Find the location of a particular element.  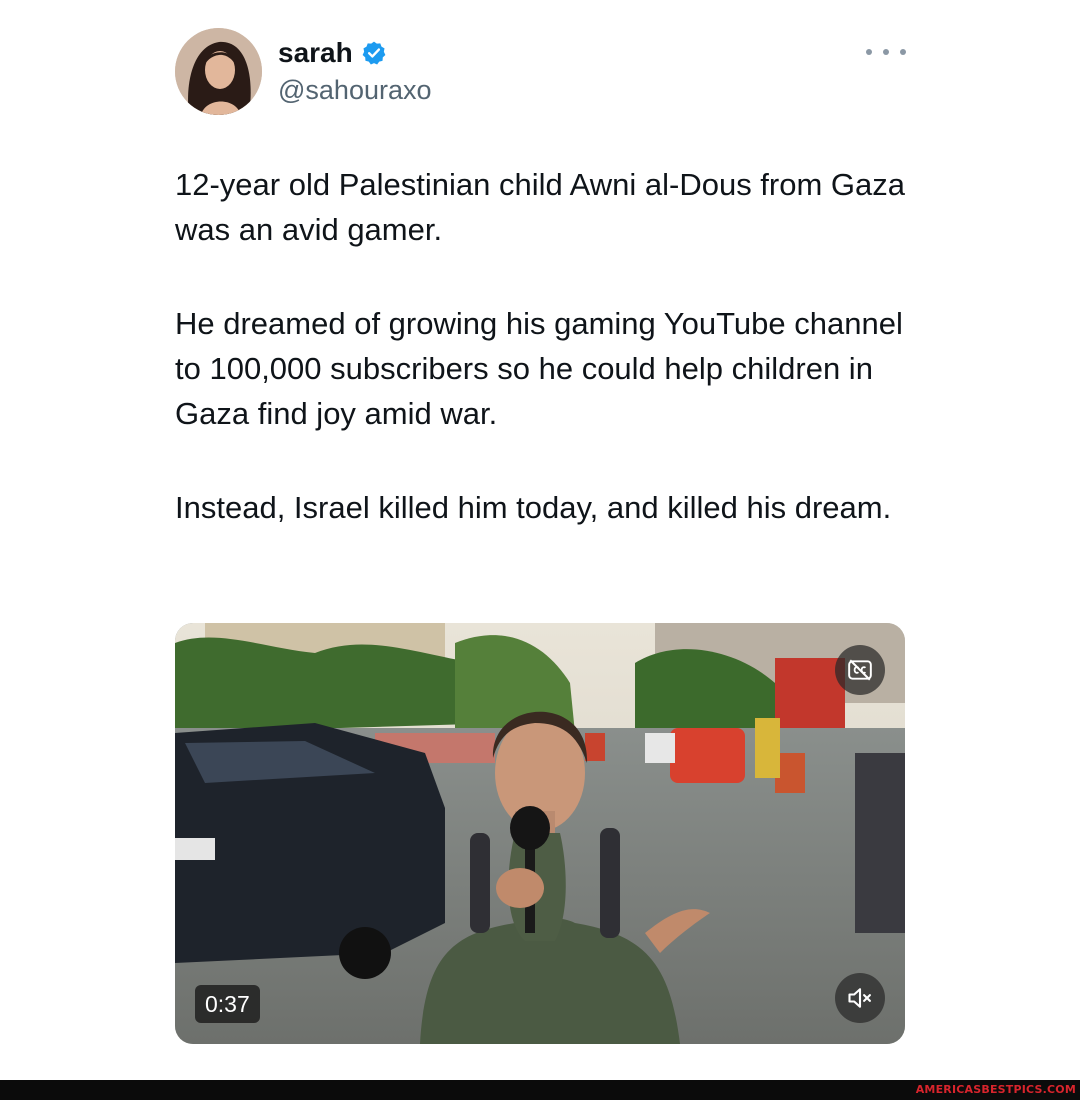

author-avatar is located at coordinates (218, 71).